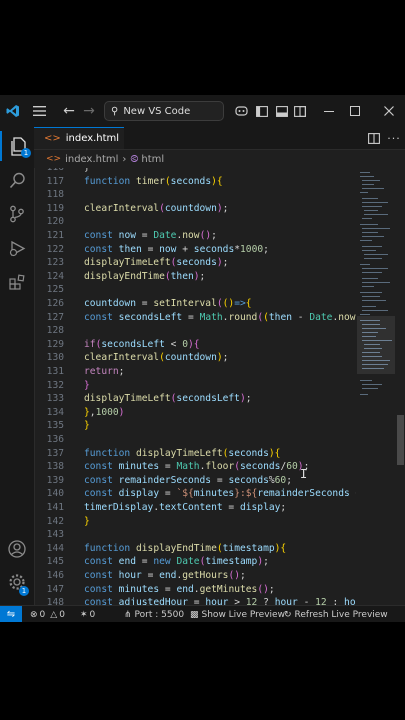  What do you see at coordinates (152, 159) in the screenshot?
I see `breadcrumb-symbol: html` at bounding box center [152, 159].